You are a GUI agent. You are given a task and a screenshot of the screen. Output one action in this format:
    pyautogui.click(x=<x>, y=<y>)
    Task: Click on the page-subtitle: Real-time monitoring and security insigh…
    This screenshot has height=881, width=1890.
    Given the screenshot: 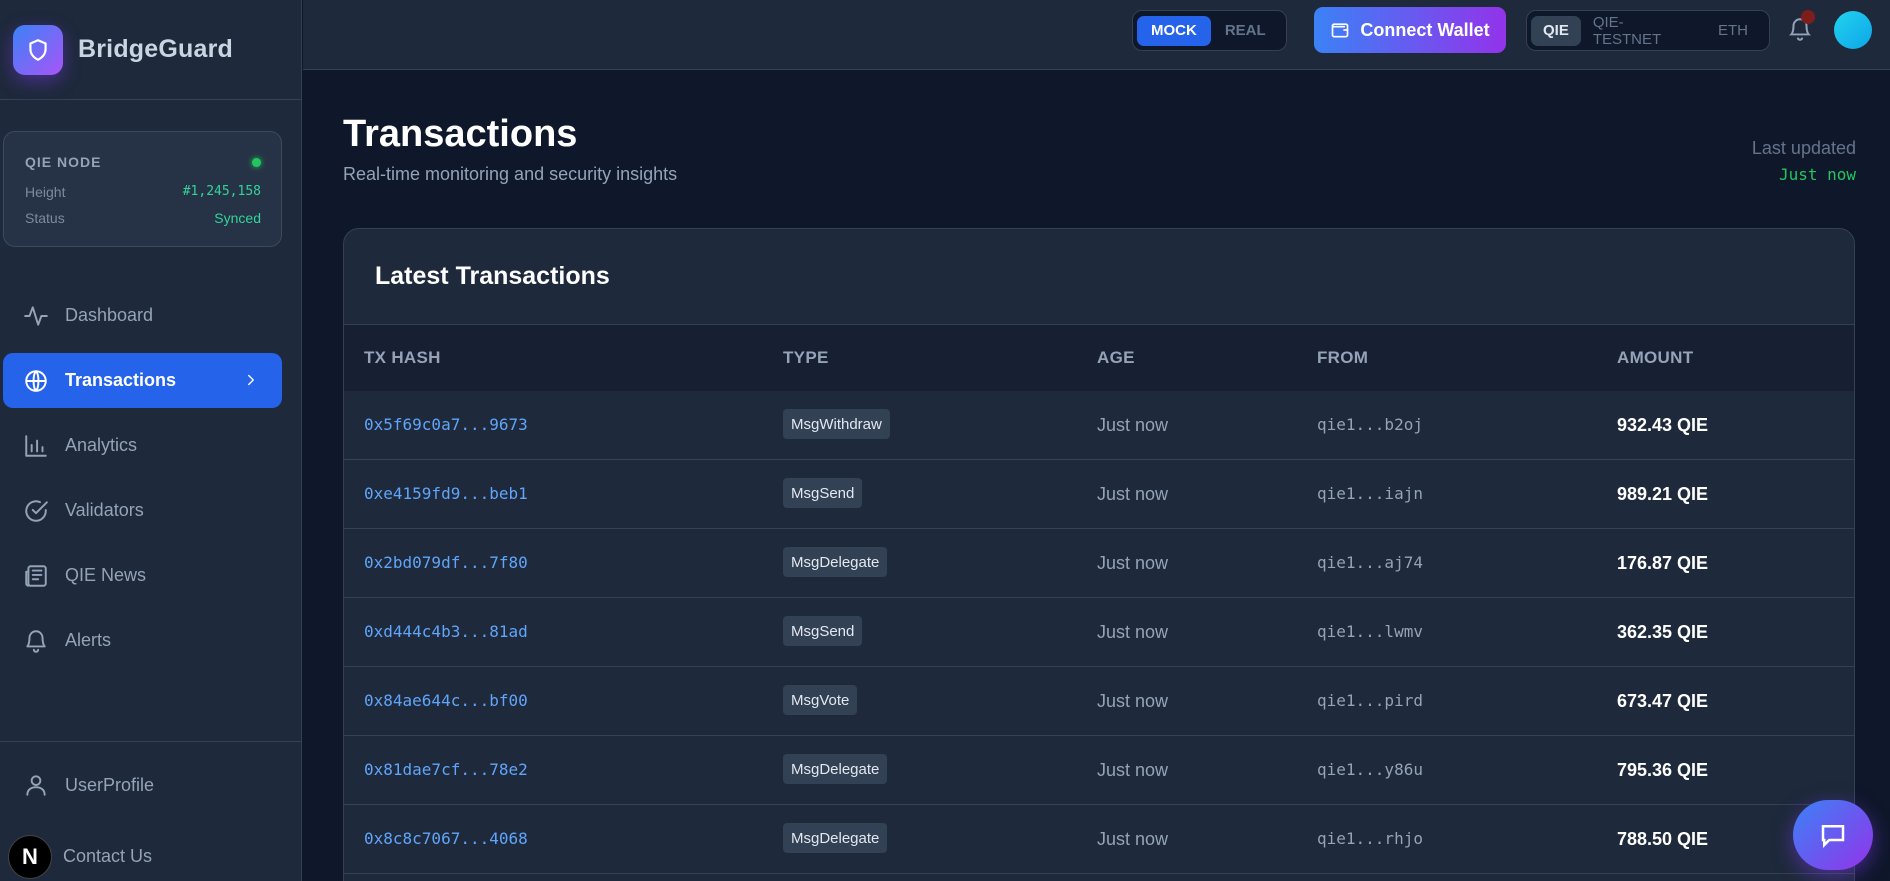 What is the action you would take?
    pyautogui.click(x=510, y=174)
    